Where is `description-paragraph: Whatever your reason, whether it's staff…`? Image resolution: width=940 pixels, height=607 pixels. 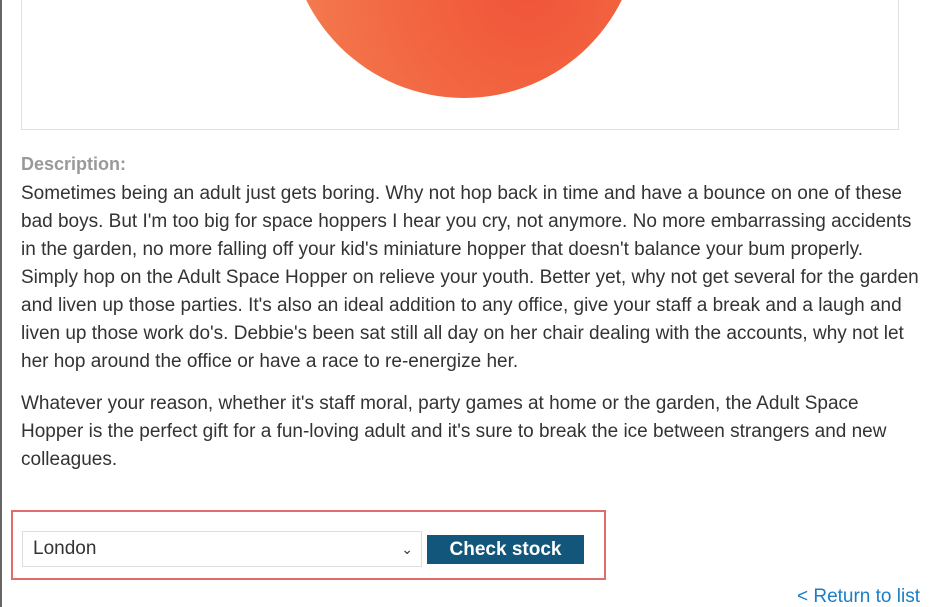
description-paragraph: Whatever your reason, whether it's staff… is located at coordinates (454, 431).